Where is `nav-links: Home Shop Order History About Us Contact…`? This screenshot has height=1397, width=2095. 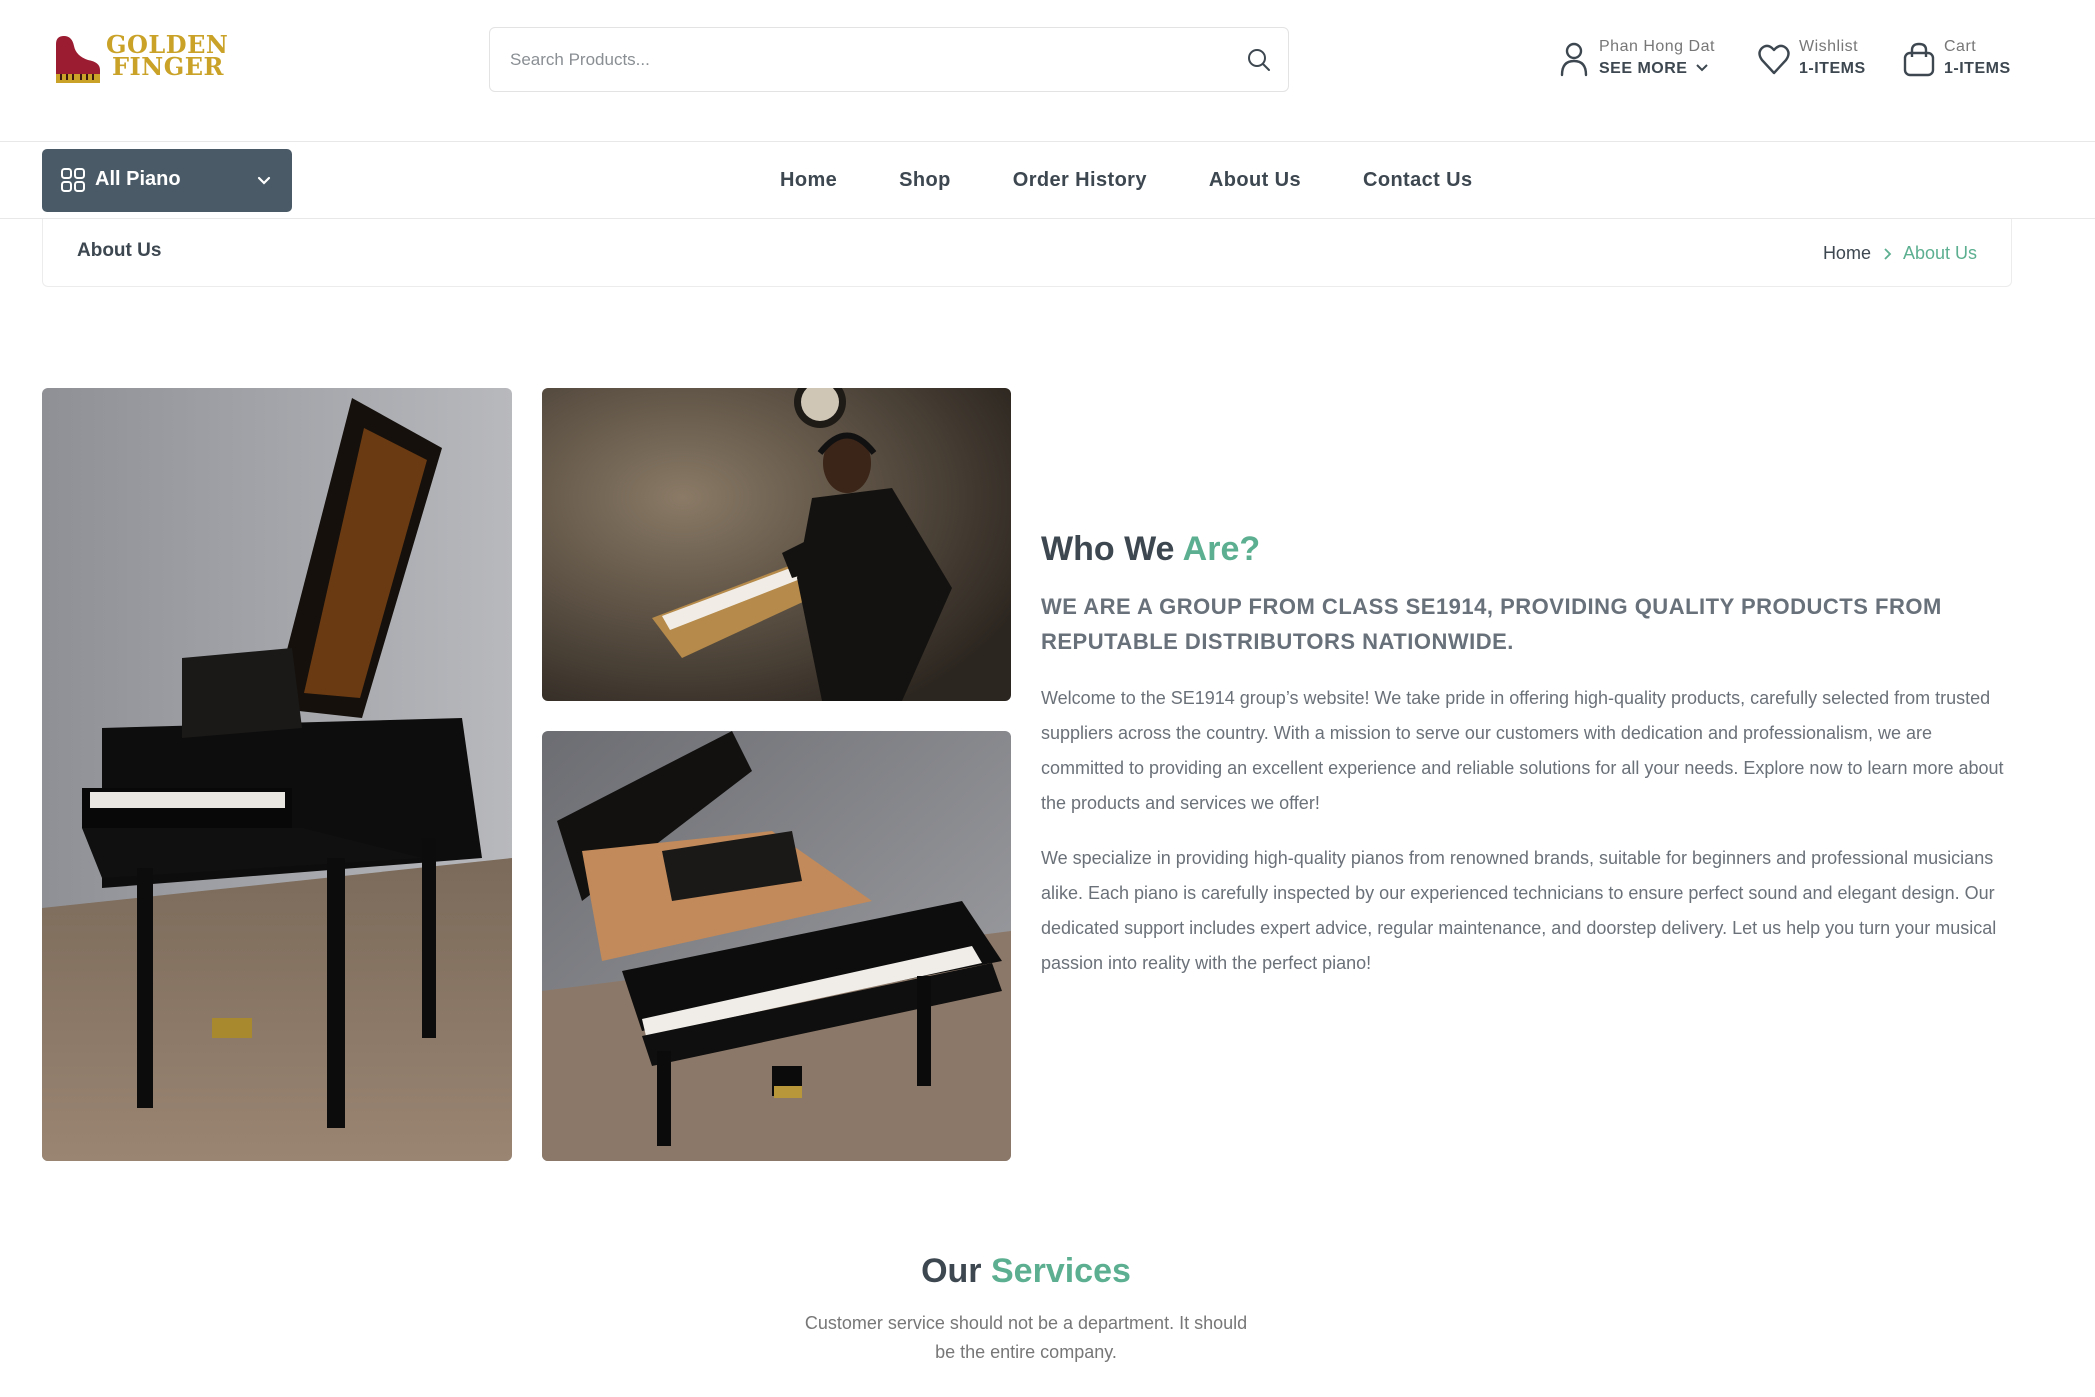
nav-links: Home Shop Order History About Us Contact… is located at coordinates (1157, 180).